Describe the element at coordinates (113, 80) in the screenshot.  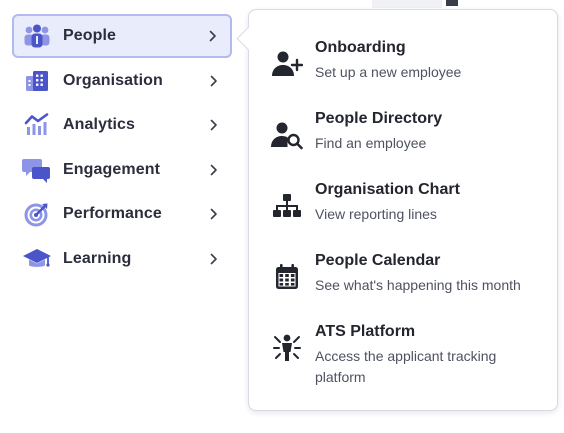
I see `nav-label: Organisation` at that location.